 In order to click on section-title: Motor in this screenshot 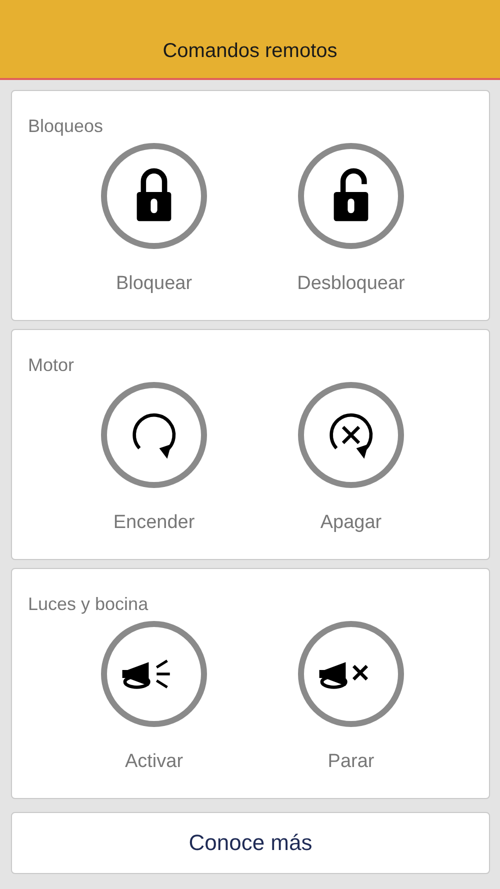, I will do `click(52, 365)`.